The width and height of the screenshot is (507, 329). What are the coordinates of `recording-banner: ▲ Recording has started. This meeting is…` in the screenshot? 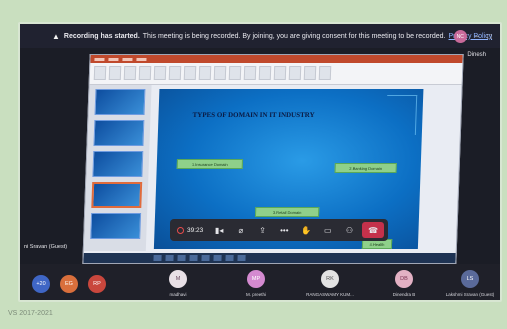 It's located at (260, 36).